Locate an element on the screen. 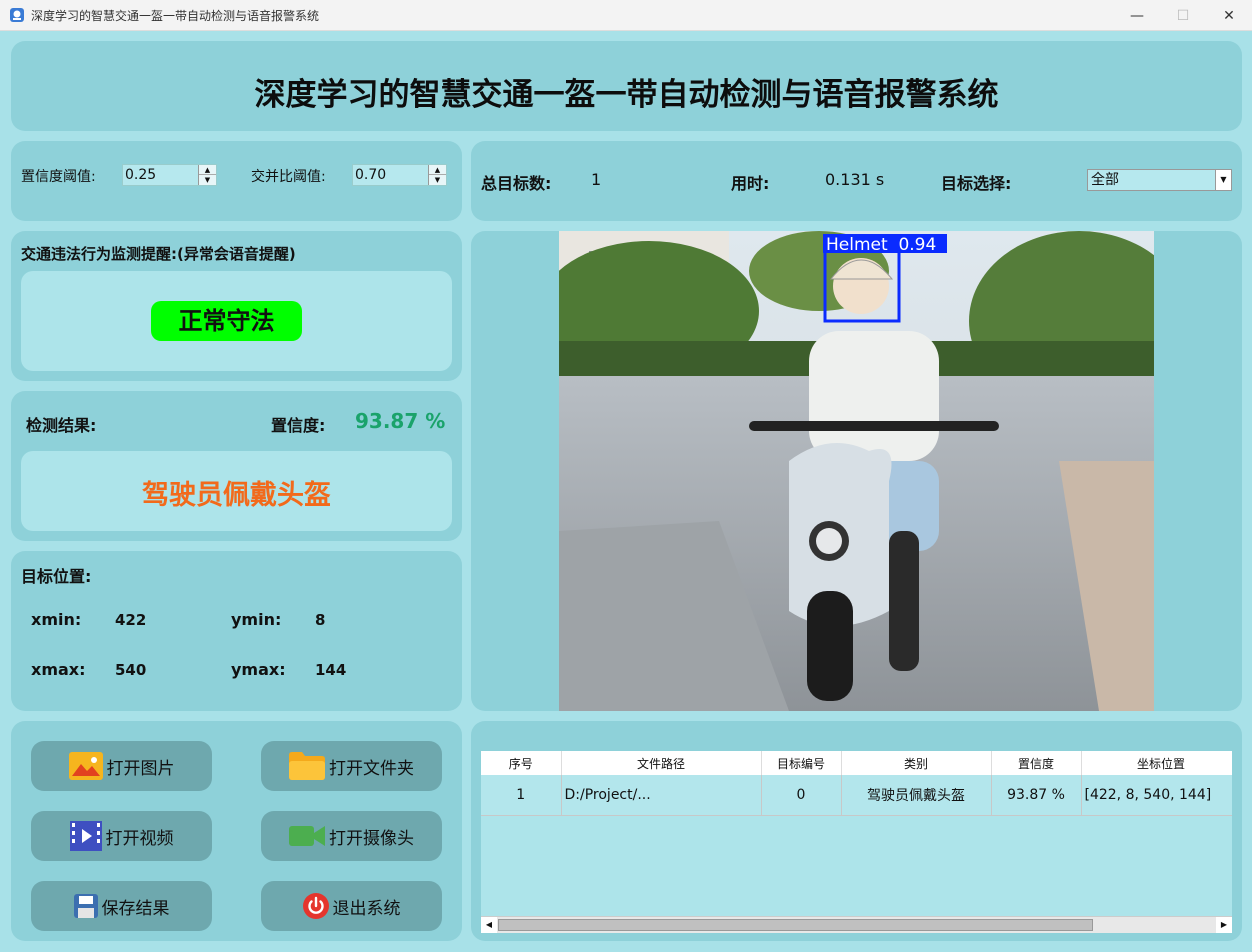  xmax-label: xmax: is located at coordinates (58, 669).